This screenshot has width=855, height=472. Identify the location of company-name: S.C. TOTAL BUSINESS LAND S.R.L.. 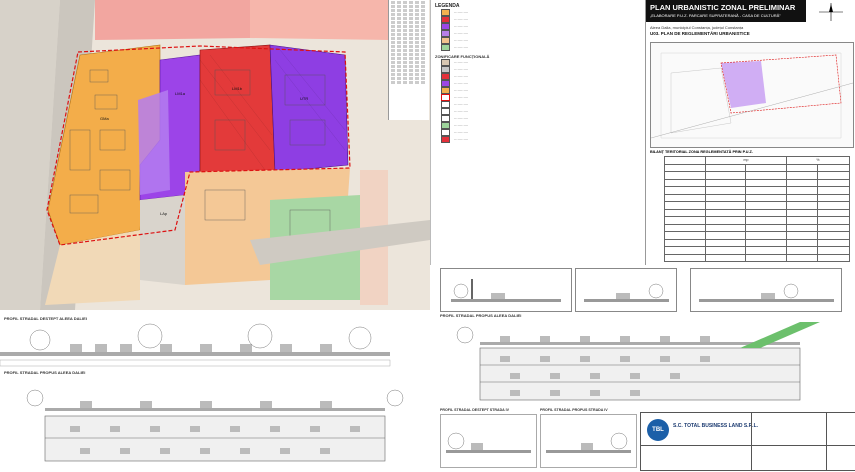
(716, 426).